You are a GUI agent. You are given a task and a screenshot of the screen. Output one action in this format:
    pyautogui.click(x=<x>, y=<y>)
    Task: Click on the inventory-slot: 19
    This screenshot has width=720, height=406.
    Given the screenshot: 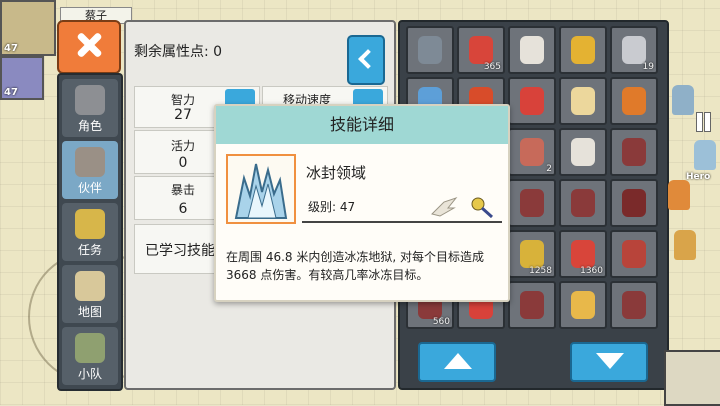 What is the action you would take?
    pyautogui.click(x=634, y=50)
    